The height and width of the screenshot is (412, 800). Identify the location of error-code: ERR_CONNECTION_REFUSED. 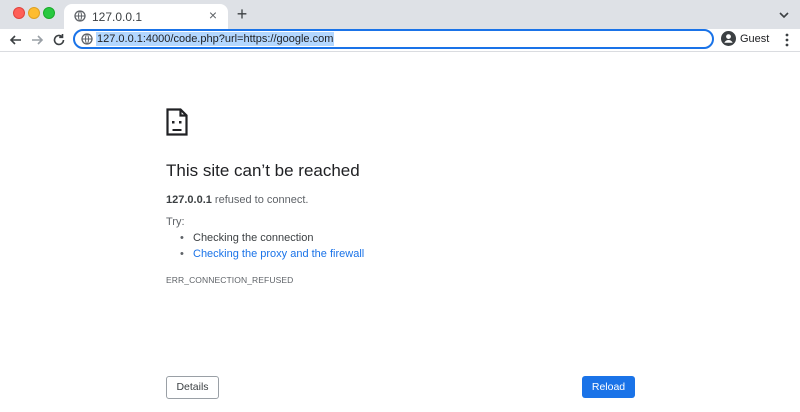
(230, 280).